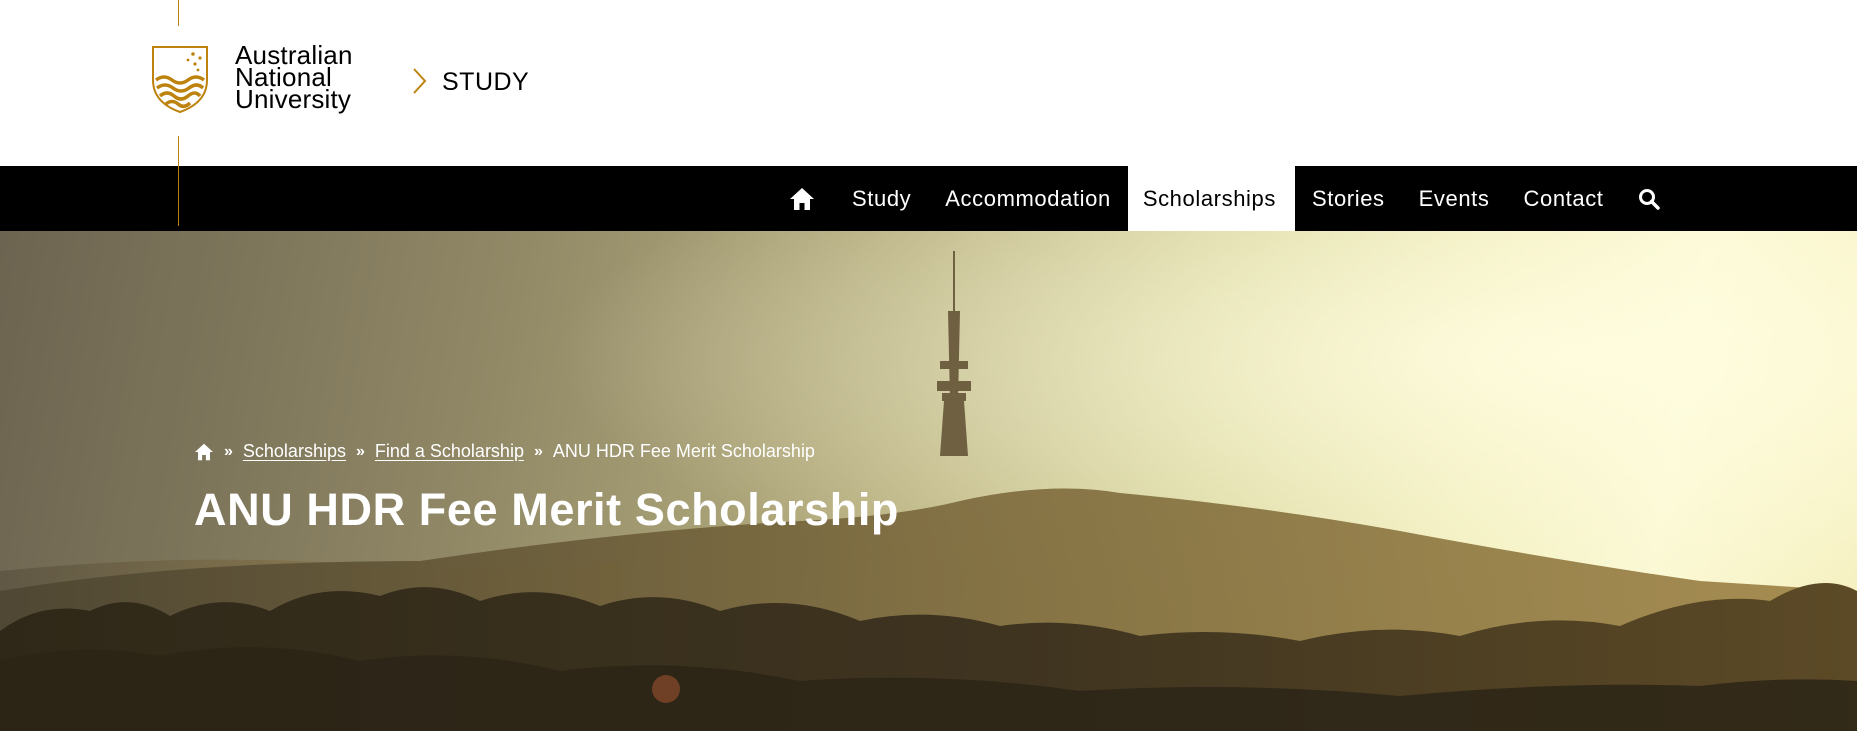 The height and width of the screenshot is (739, 1857). I want to click on nav-item-contact: Contact, so click(1564, 198).